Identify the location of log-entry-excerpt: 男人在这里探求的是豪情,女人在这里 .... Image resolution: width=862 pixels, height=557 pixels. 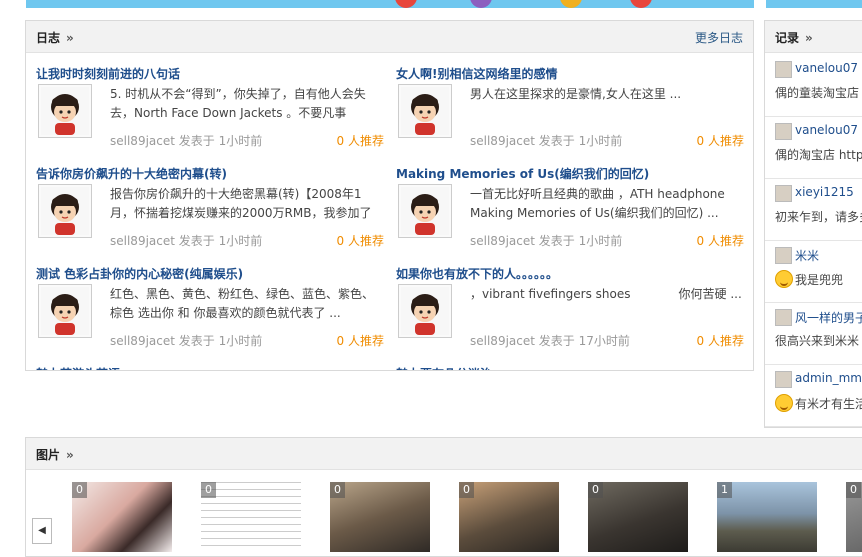
(576, 94).